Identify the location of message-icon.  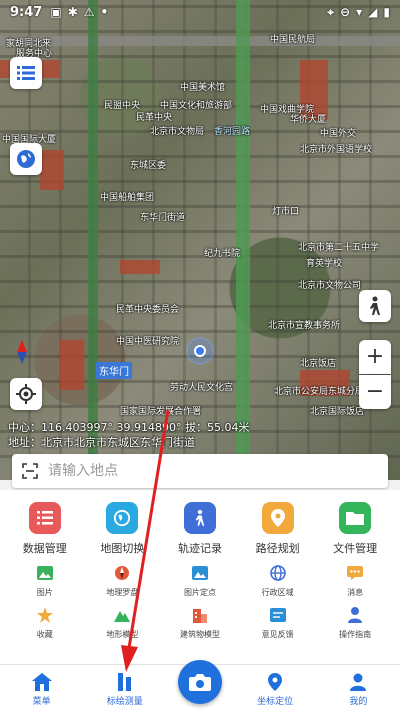
(355, 573).